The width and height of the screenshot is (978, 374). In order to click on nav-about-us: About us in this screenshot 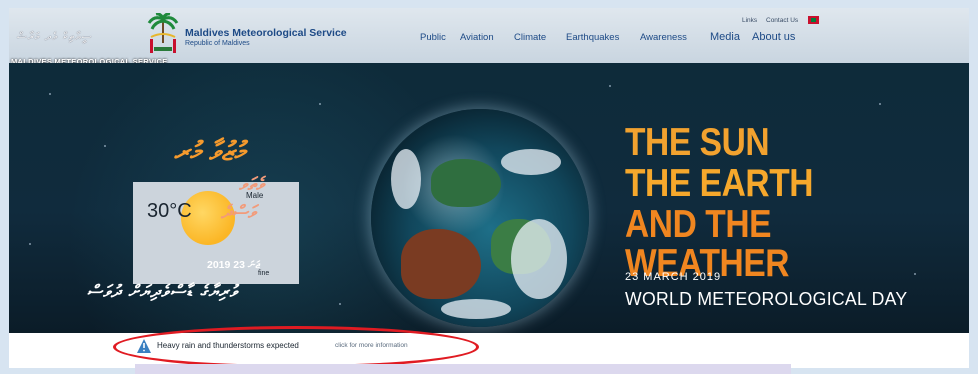, I will do `click(773, 37)`.